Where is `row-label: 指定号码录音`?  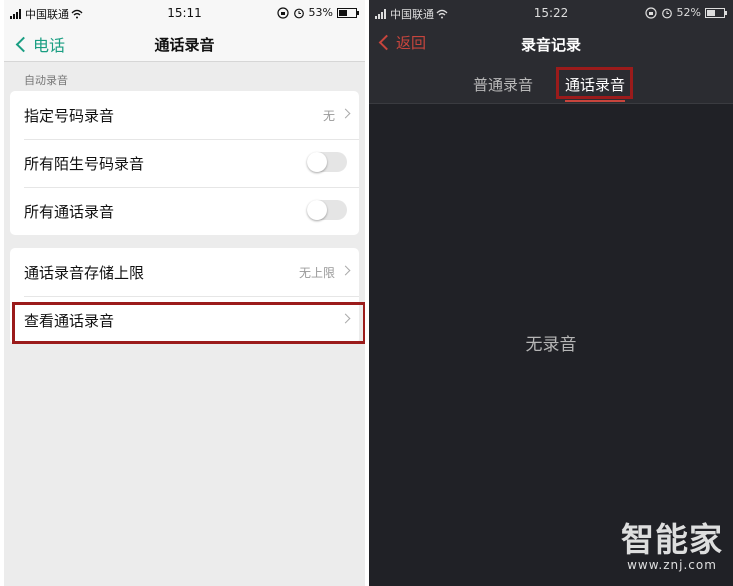 row-label: 指定号码录音 is located at coordinates (69, 115).